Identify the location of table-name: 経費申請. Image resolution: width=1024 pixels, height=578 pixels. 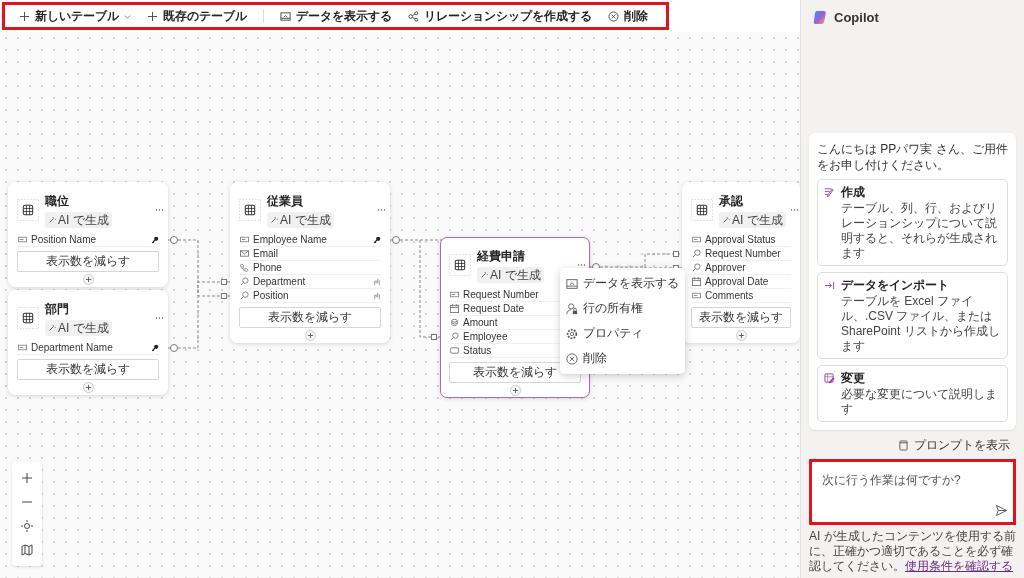
(501, 256).